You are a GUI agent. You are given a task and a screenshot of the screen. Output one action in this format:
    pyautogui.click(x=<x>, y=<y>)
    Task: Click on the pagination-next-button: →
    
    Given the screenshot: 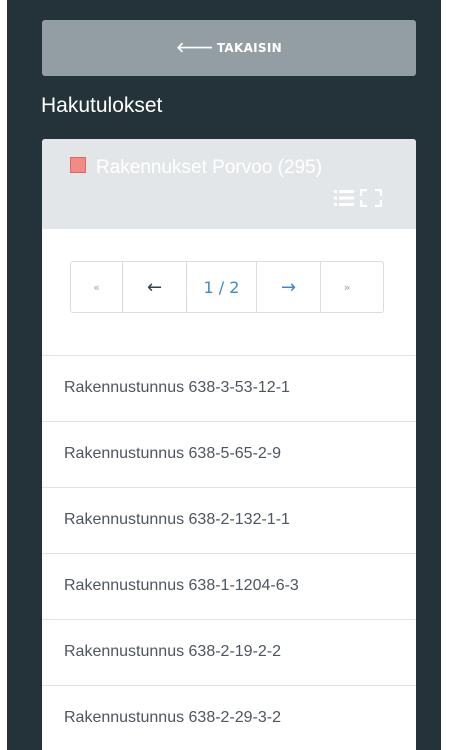 What is the action you would take?
    pyautogui.click(x=289, y=287)
    